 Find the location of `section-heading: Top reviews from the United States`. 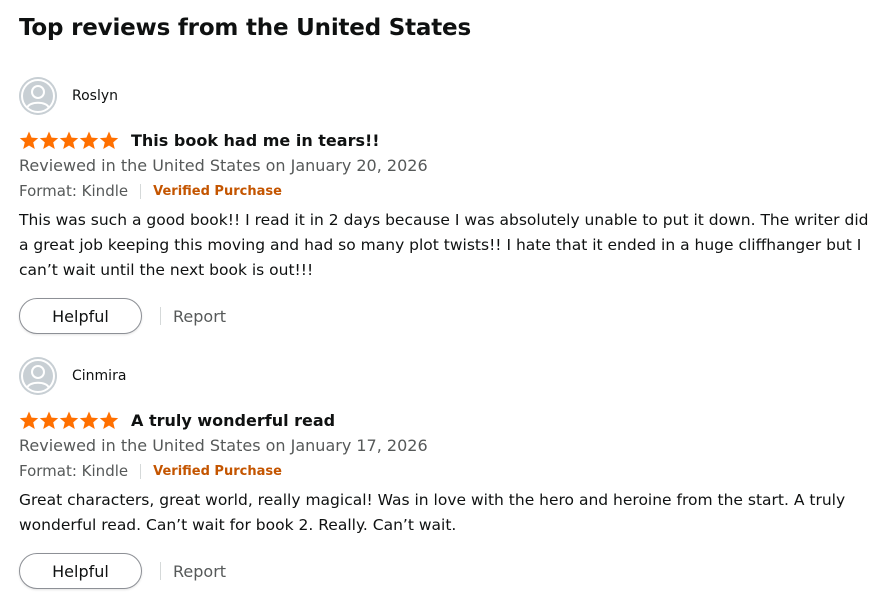

section-heading: Top reviews from the United States is located at coordinates (245, 28).